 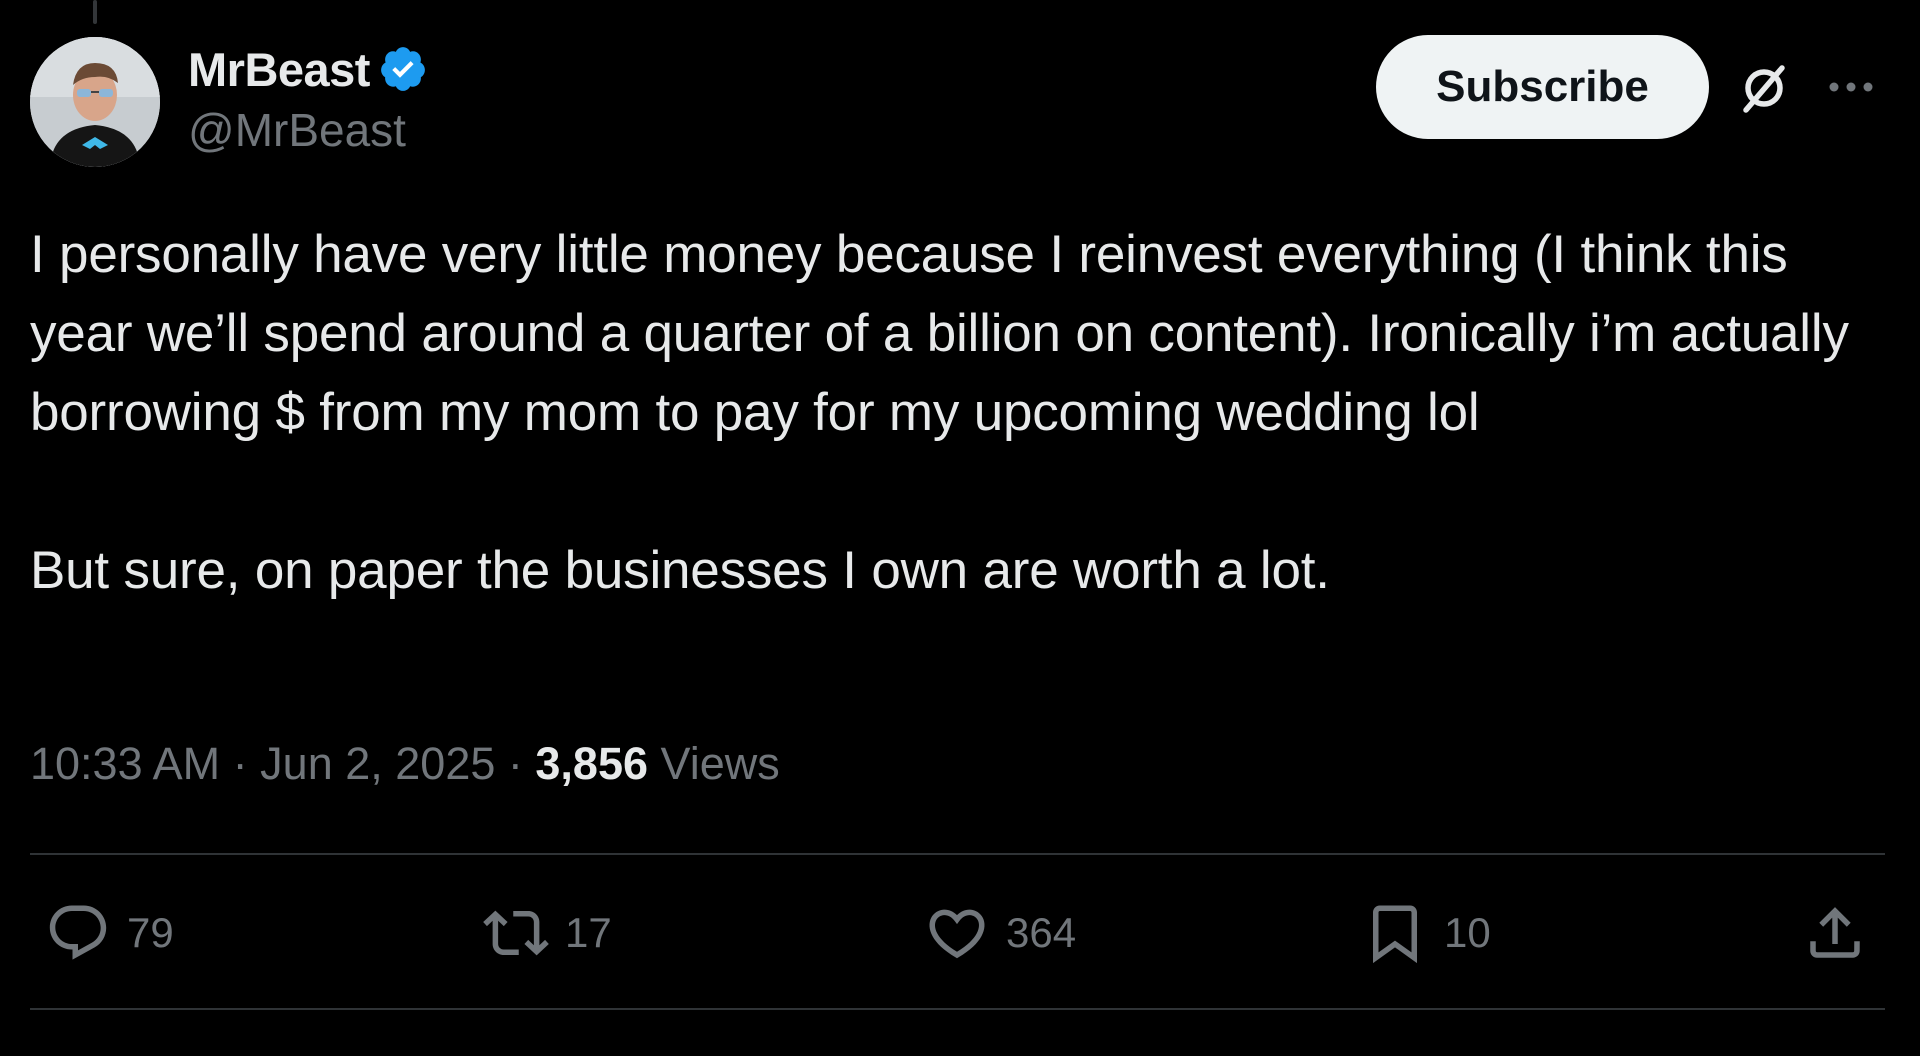 I want to click on reply-icon, so click(x=78, y=932).